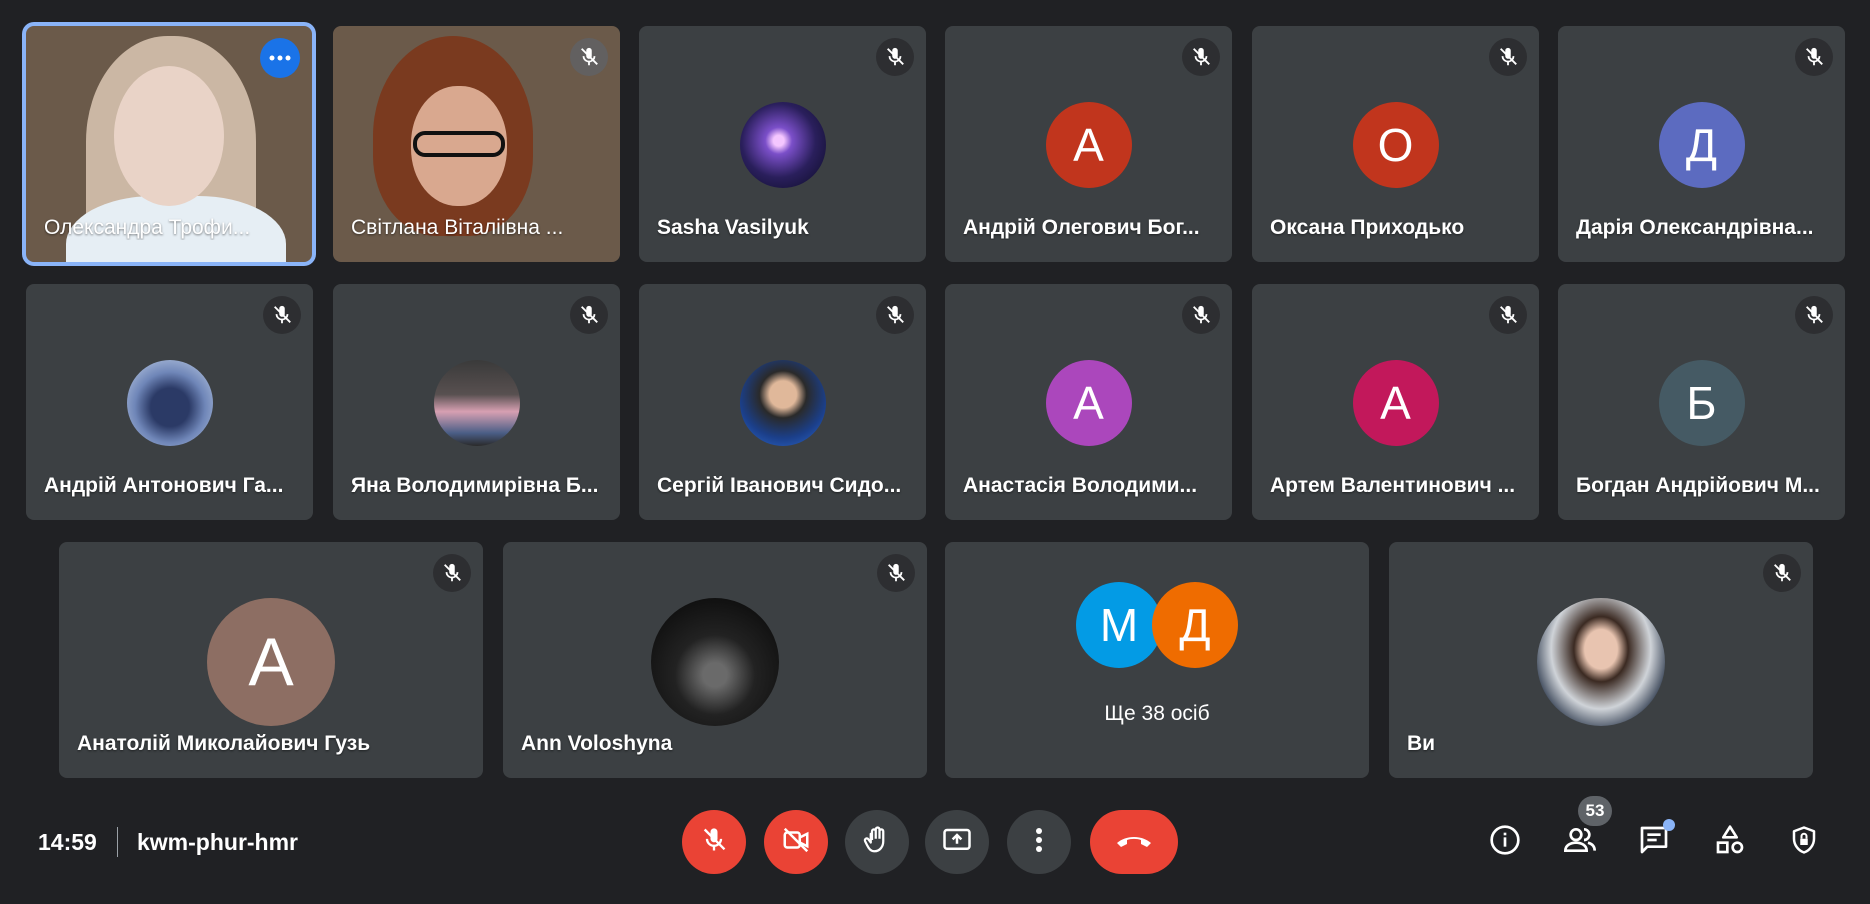 This screenshot has width=1870, height=904. What do you see at coordinates (117, 842) in the screenshot?
I see `divider` at bounding box center [117, 842].